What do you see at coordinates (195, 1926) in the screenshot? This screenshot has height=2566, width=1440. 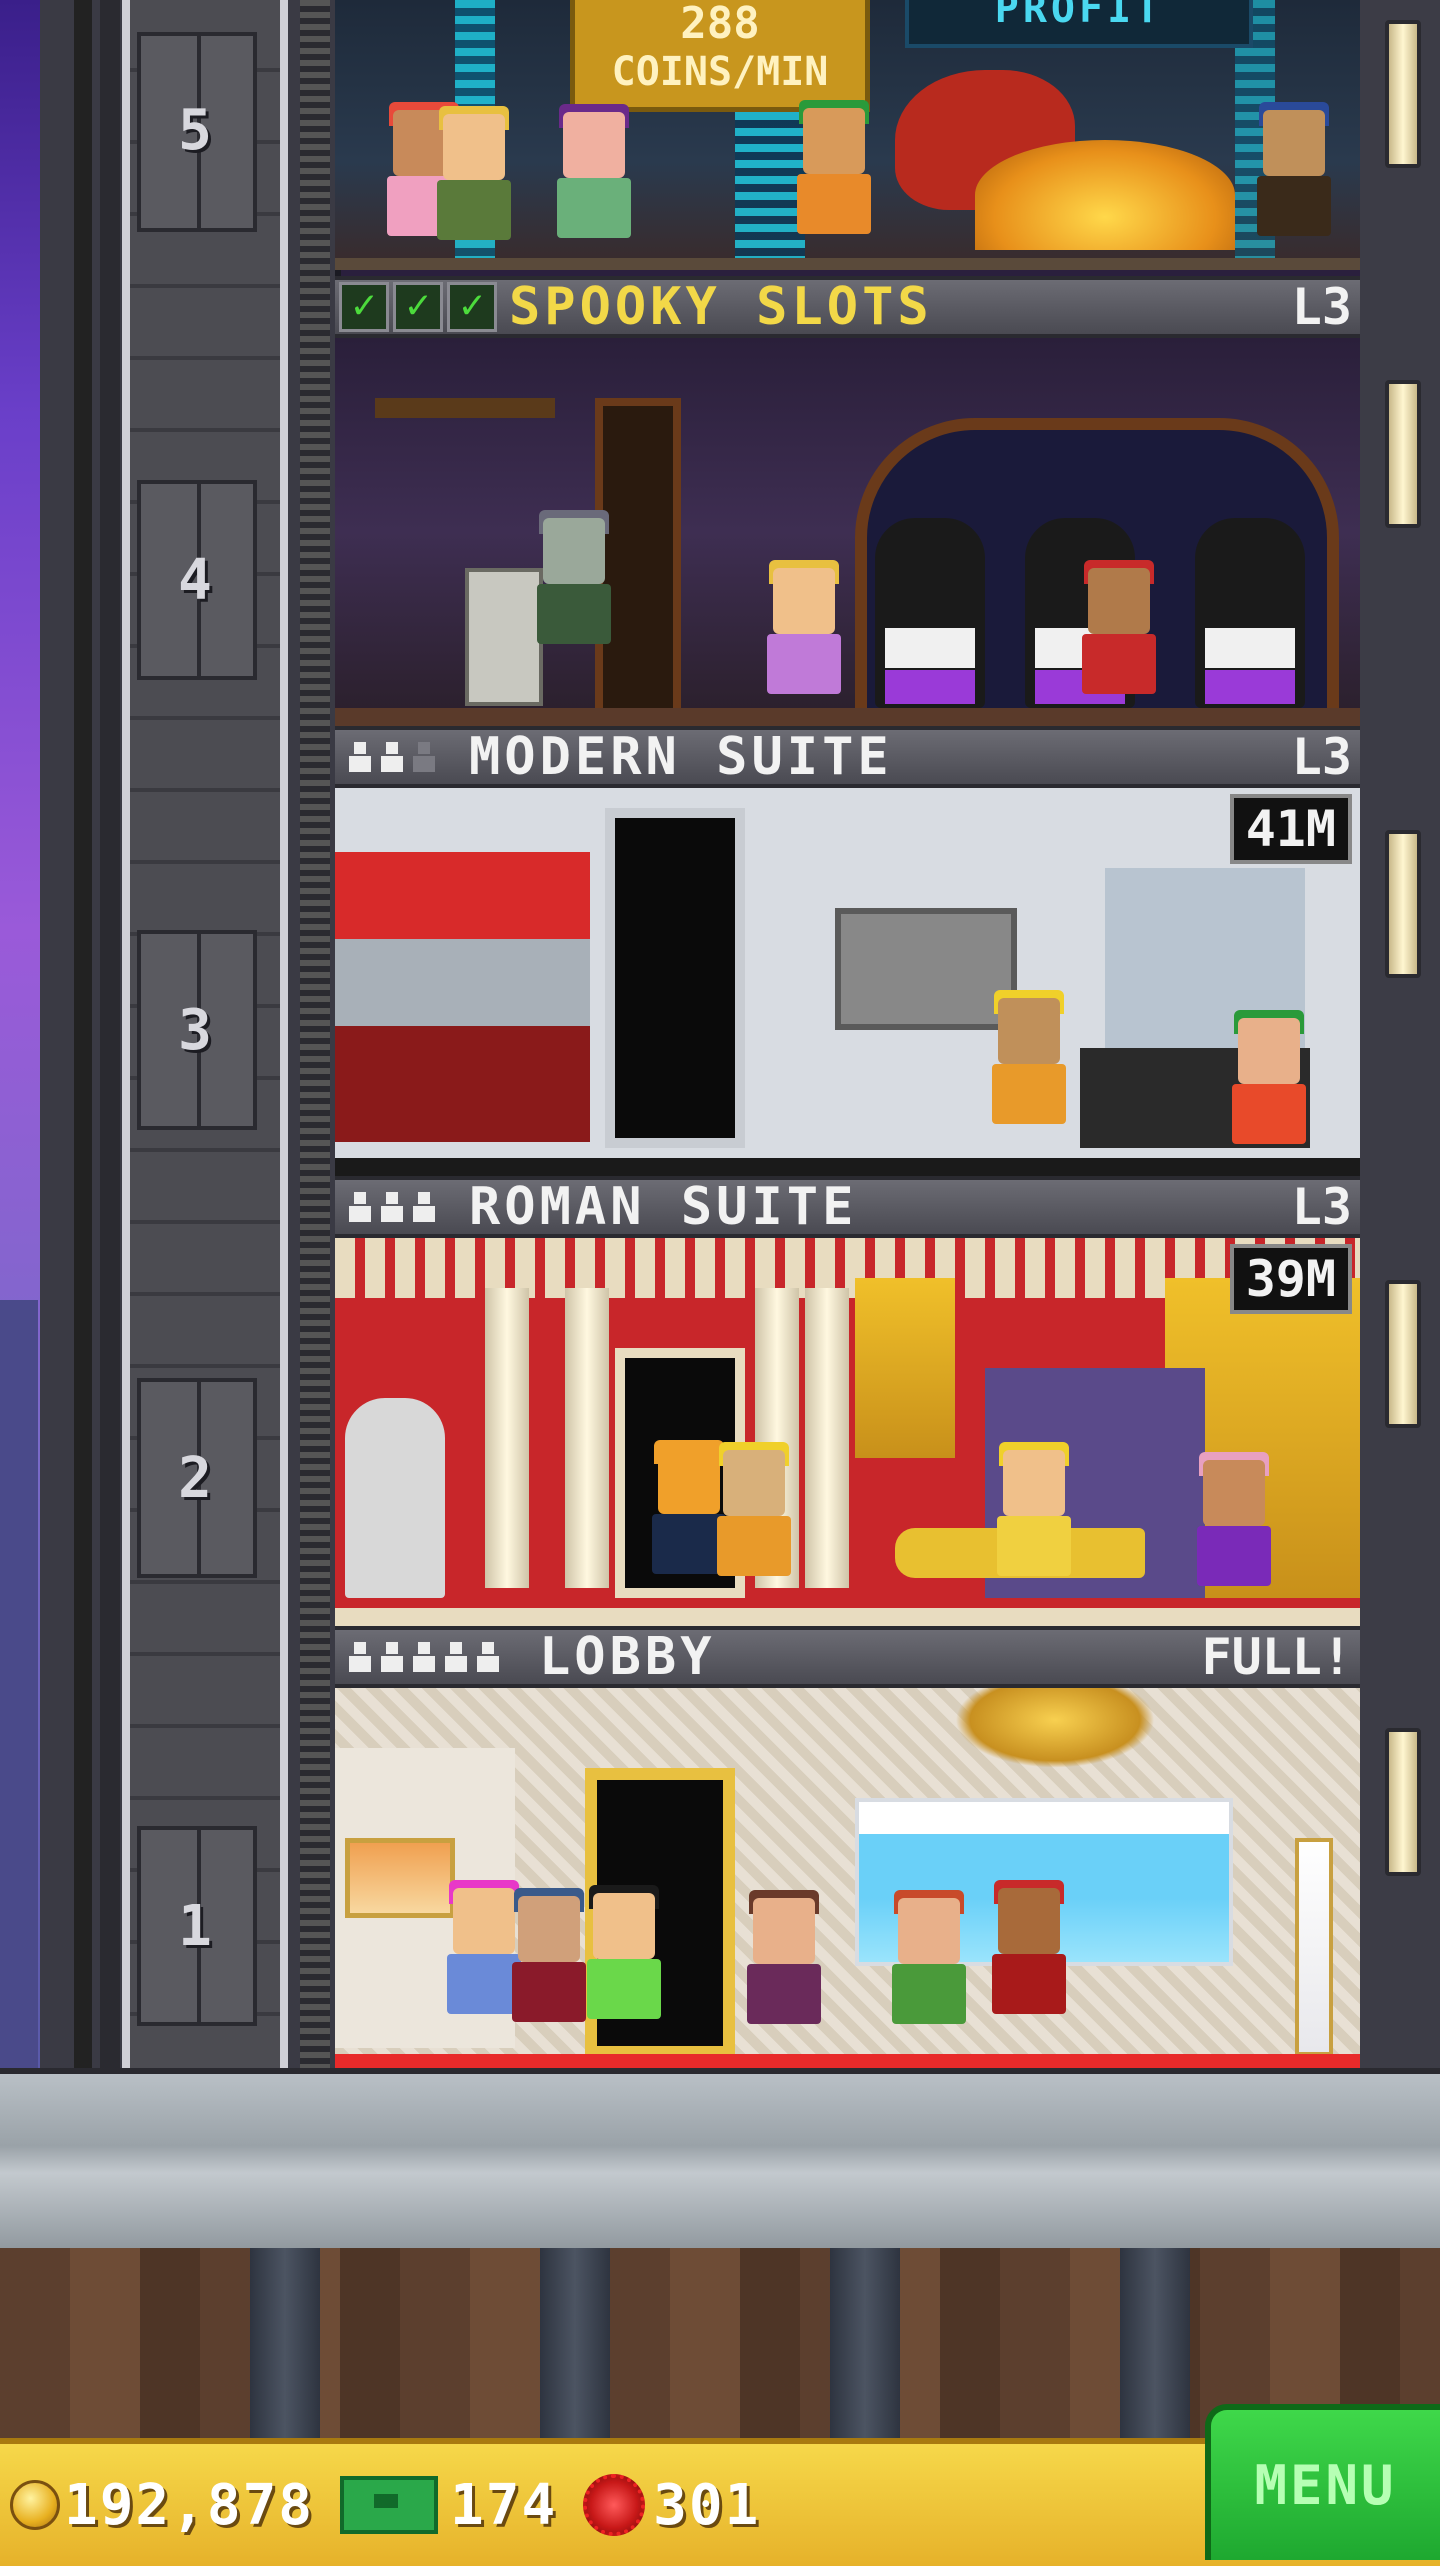 I see `floor-number-1: 1` at bounding box center [195, 1926].